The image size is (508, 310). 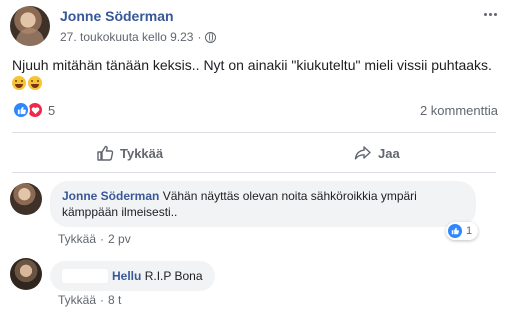 What do you see at coordinates (117, 16) in the screenshot?
I see `post-author-name: Jonne Söderman` at bounding box center [117, 16].